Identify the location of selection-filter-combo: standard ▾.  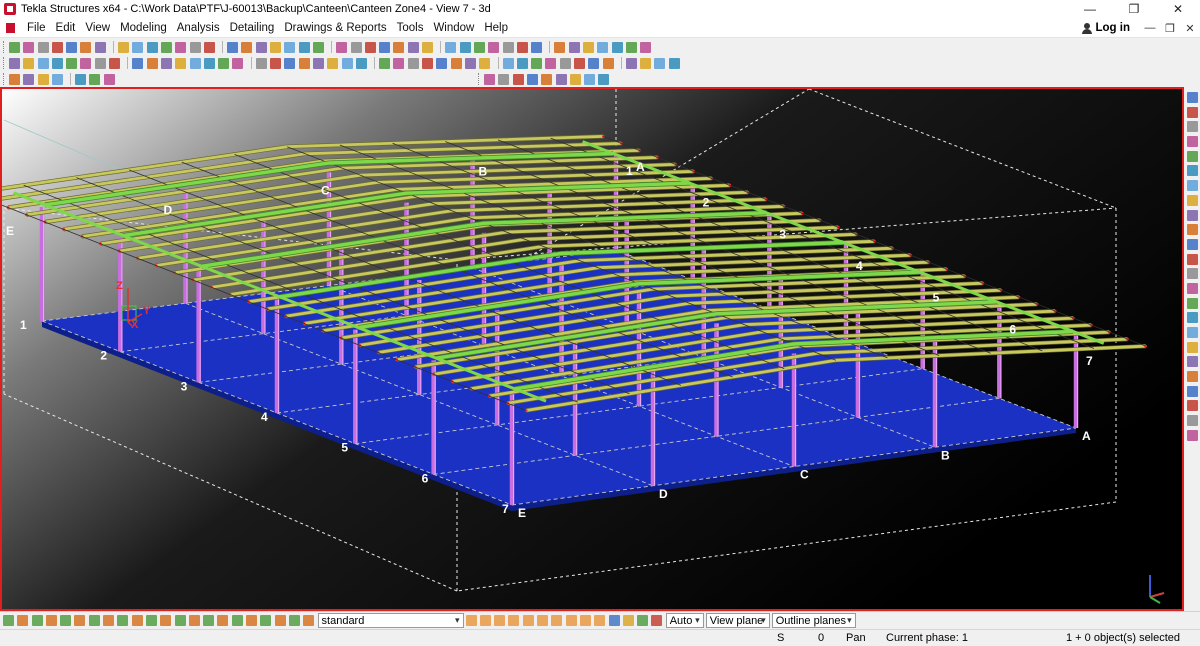
(390, 620).